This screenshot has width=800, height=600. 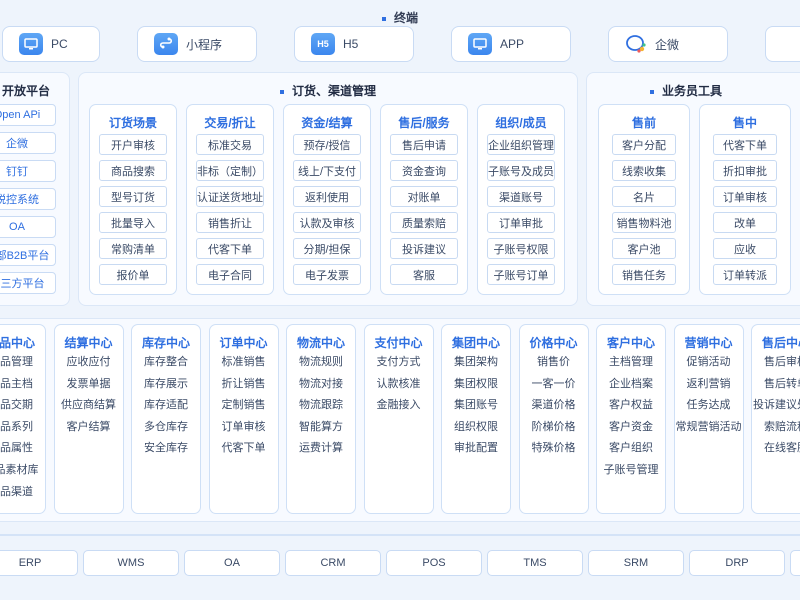 I want to click on center-item: 商品交期, so click(x=23, y=405).